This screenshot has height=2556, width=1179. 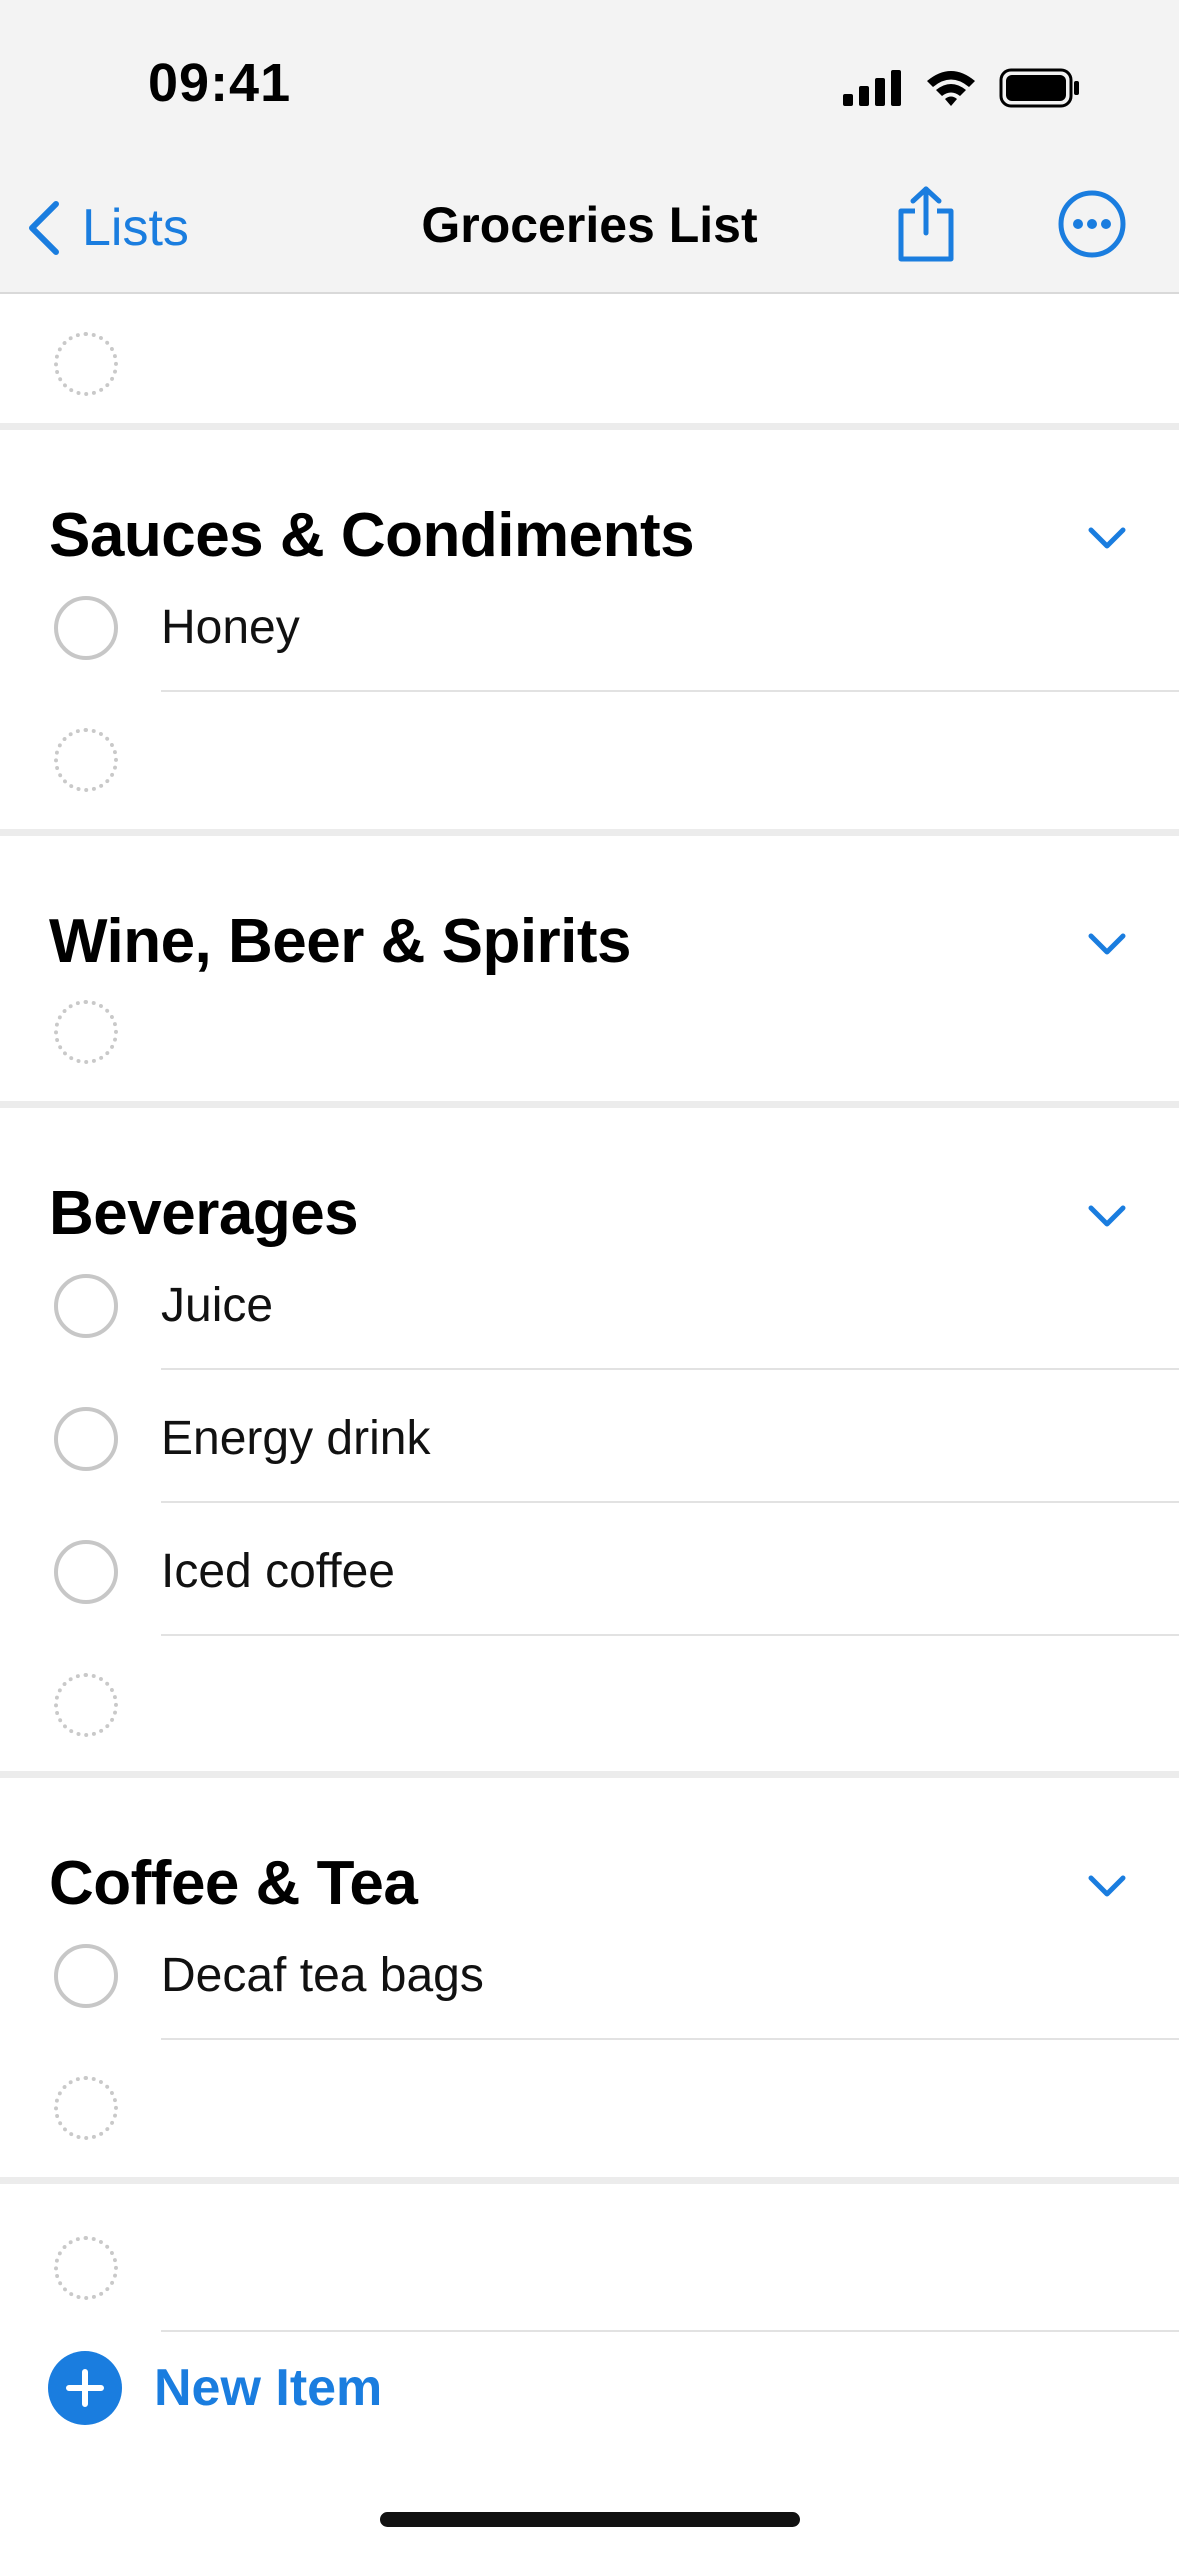 I want to click on more-icon, so click(x=1092, y=224).